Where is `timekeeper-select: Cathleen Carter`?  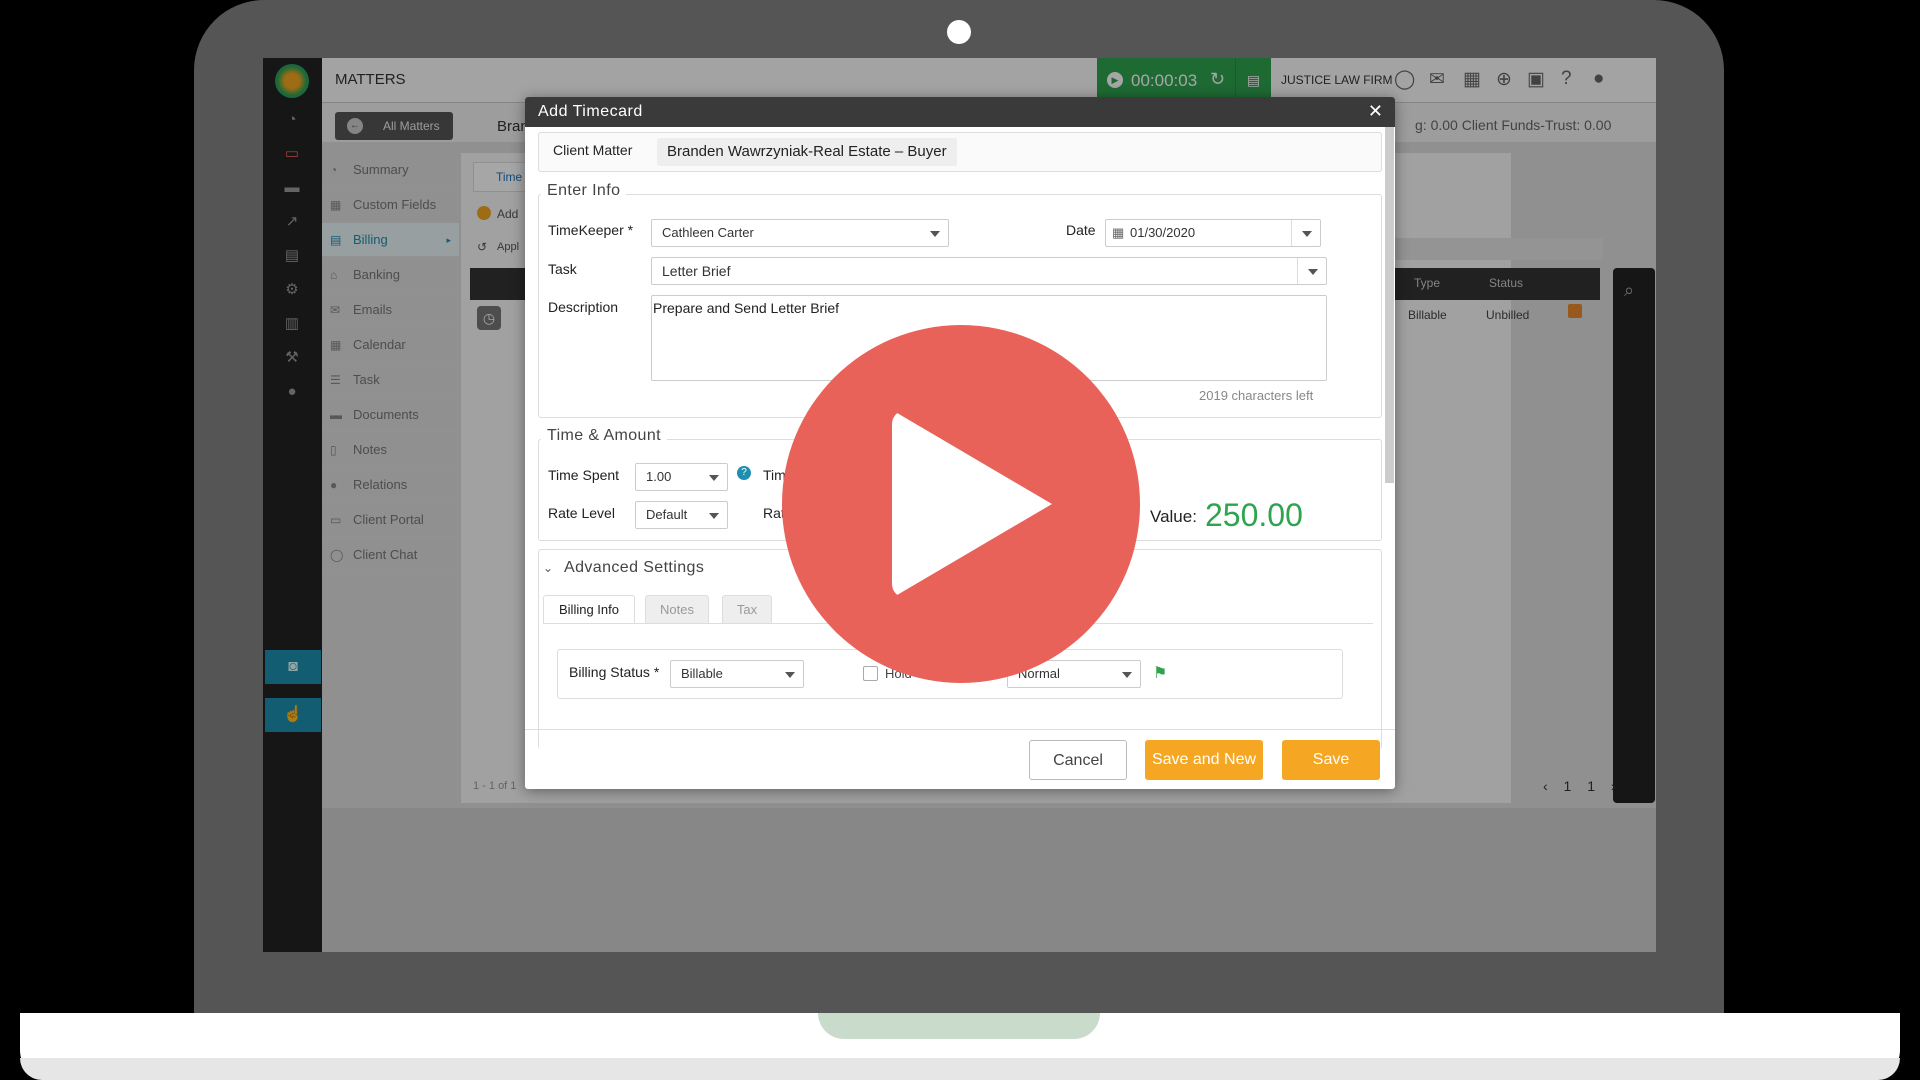 timekeeper-select: Cathleen Carter is located at coordinates (800, 233).